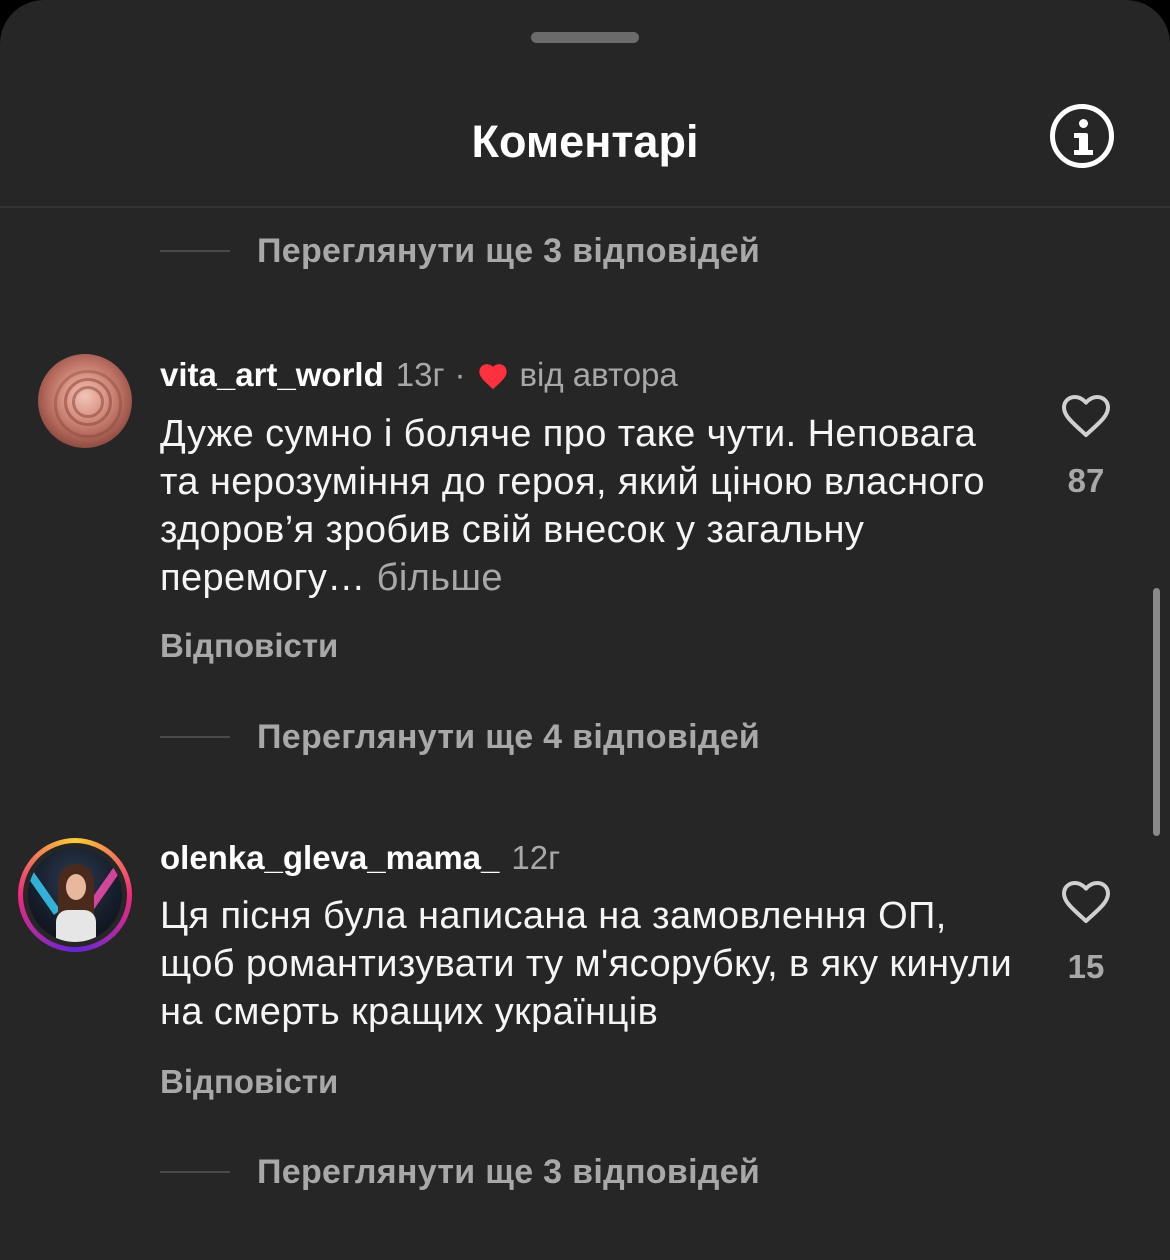  I want to click on heart-filled-icon, so click(492, 377).